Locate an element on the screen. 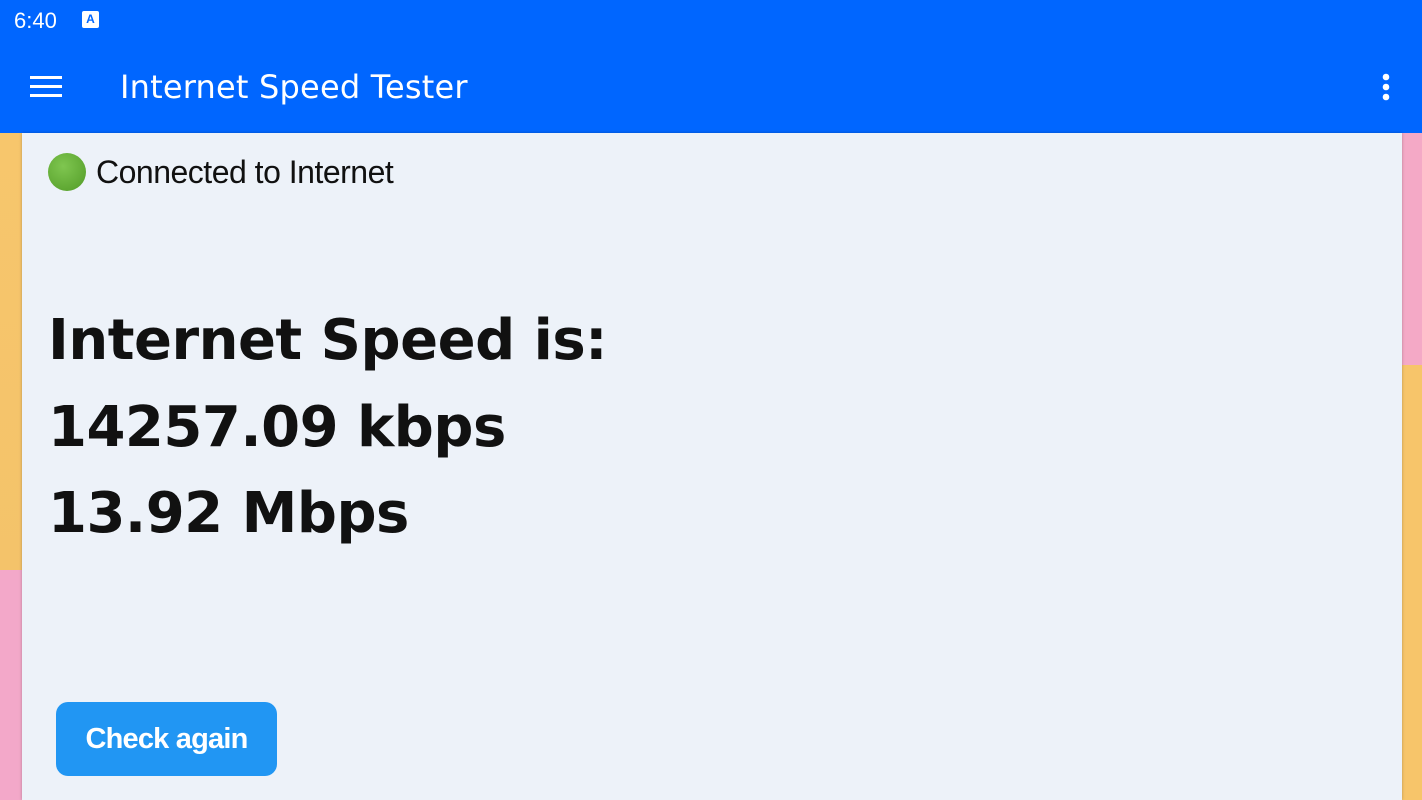 The width and height of the screenshot is (1422, 800). menu-button is located at coordinates (46, 87).